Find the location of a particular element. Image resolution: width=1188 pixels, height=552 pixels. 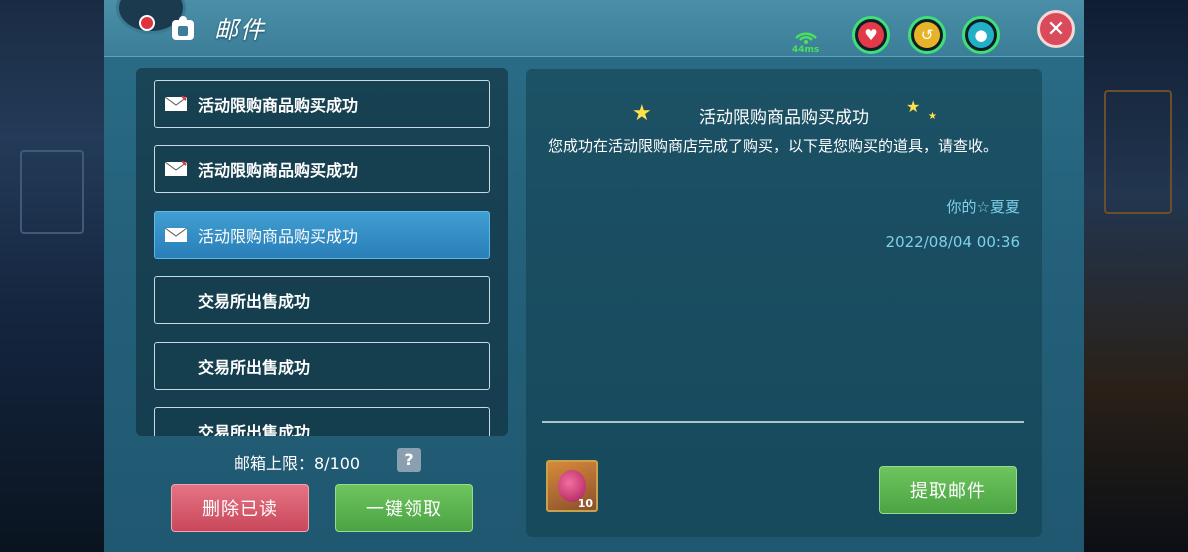

attachment-item: 10 is located at coordinates (572, 486).